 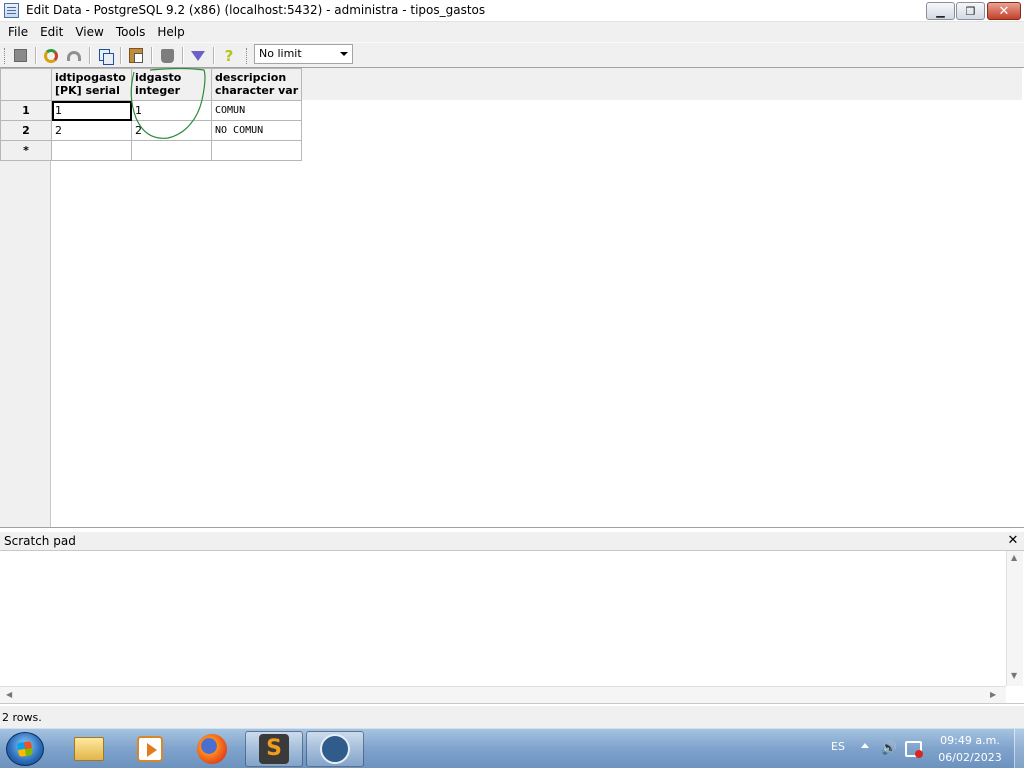 What do you see at coordinates (838, 746) in the screenshot?
I see `language-indicator: ES` at bounding box center [838, 746].